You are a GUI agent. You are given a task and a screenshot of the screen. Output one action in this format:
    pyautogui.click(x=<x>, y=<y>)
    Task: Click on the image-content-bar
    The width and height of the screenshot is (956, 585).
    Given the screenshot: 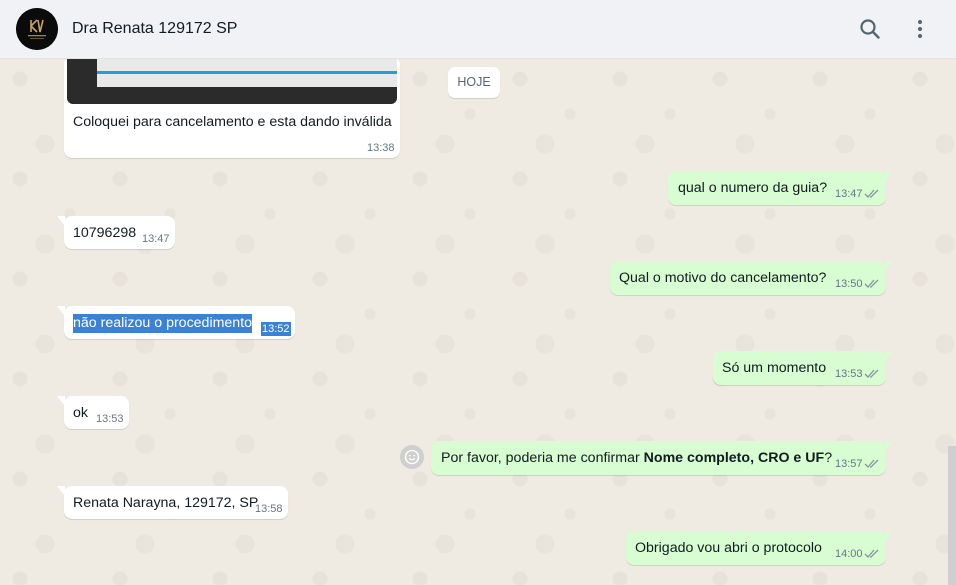 What is the action you would take?
    pyautogui.click(x=247, y=72)
    